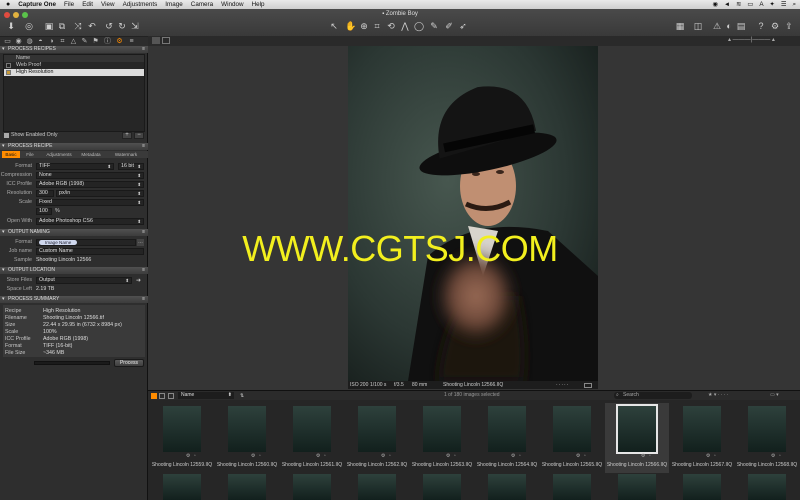 This screenshot has width=800, height=500. Describe the element at coordinates (449, 26) in the screenshot. I see `picker-tool-icon: ✐` at that location.